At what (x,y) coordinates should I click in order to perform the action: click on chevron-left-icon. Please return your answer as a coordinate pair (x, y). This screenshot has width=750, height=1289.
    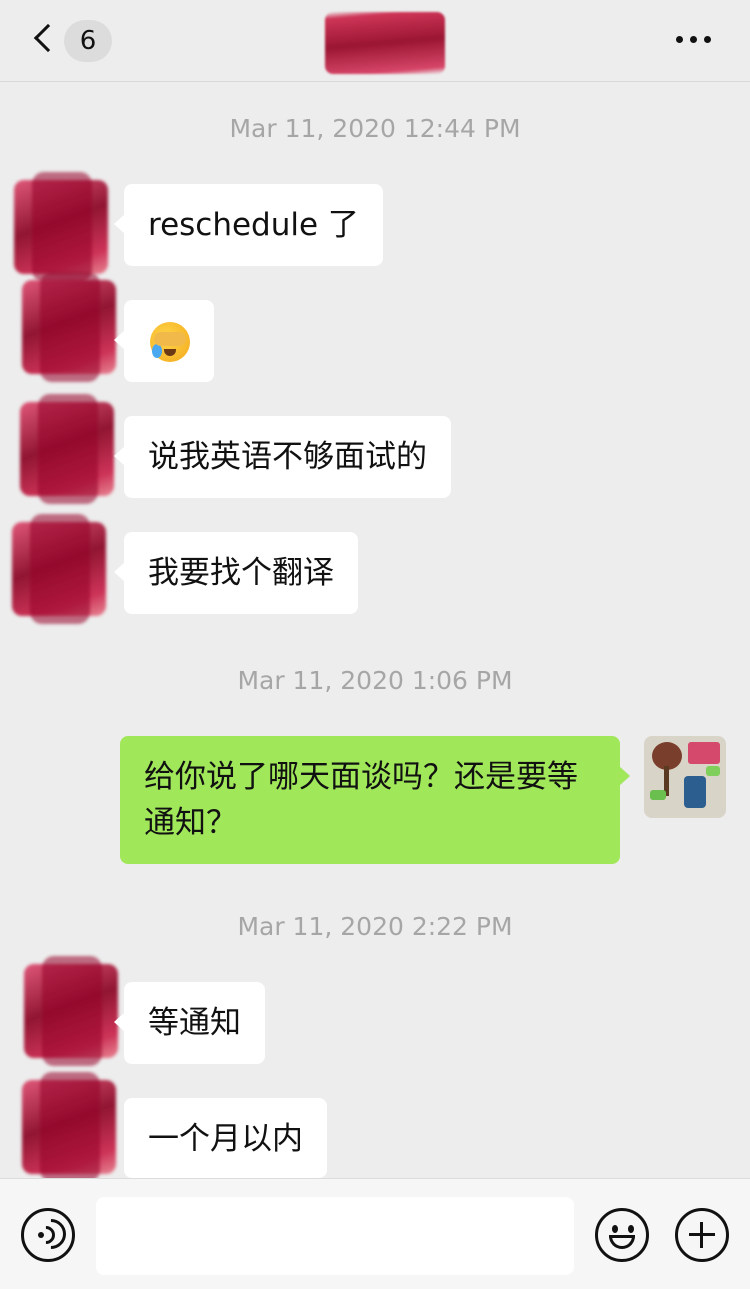
    Looking at the image, I should click on (48, 38).